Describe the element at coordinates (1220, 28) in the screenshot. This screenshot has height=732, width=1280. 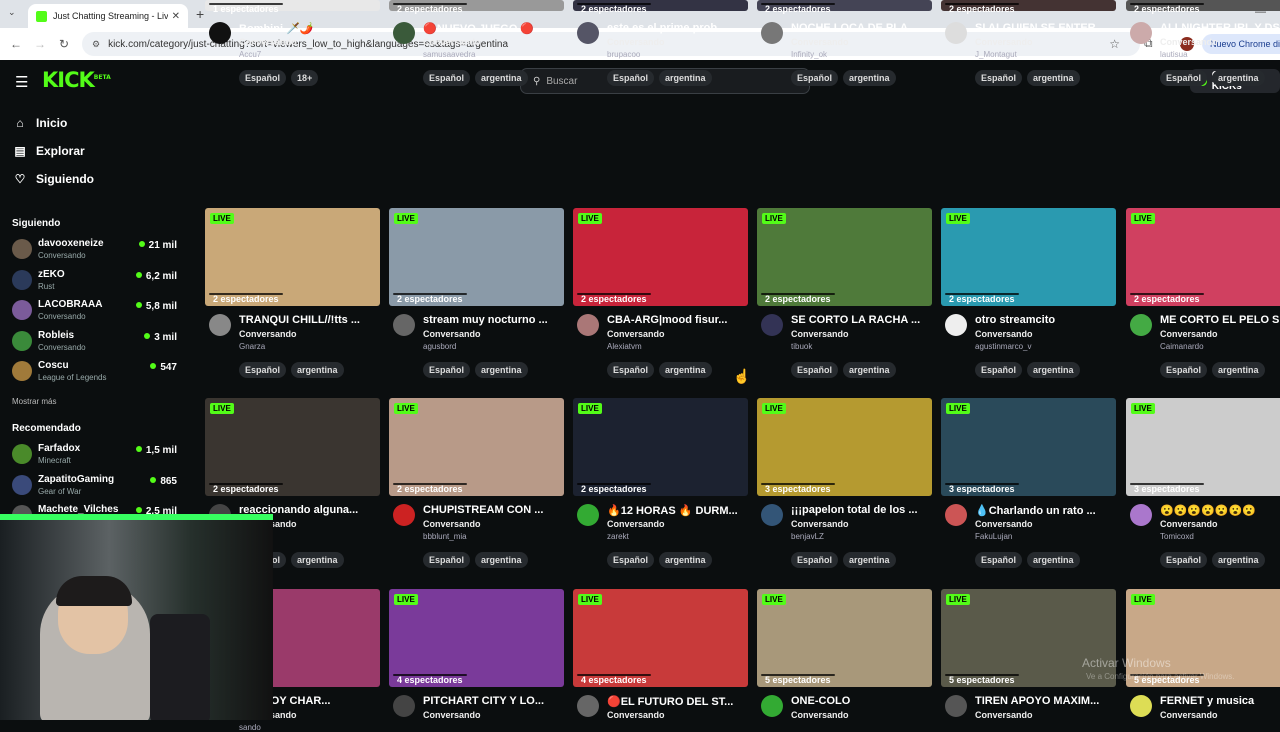
I see `stream-title: ALLNIGHTER IRL Y DS` at that location.